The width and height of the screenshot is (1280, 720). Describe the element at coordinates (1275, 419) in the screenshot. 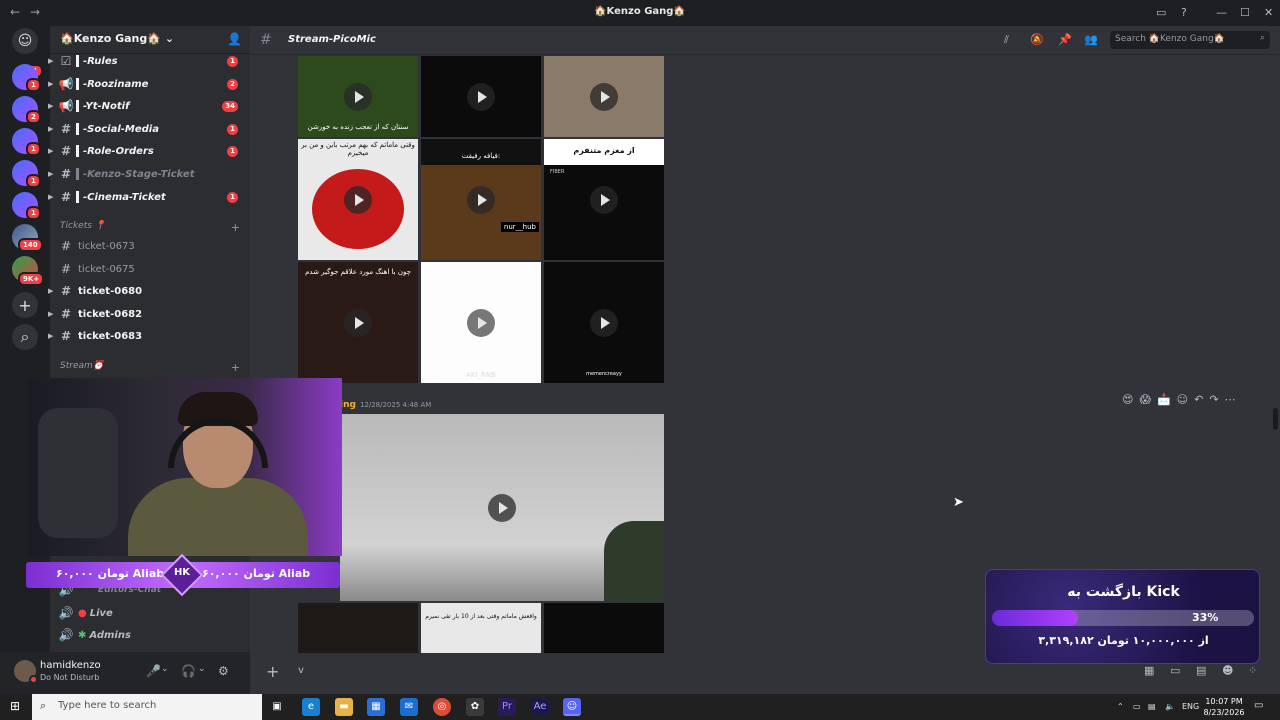

I see `scrollbar` at that location.